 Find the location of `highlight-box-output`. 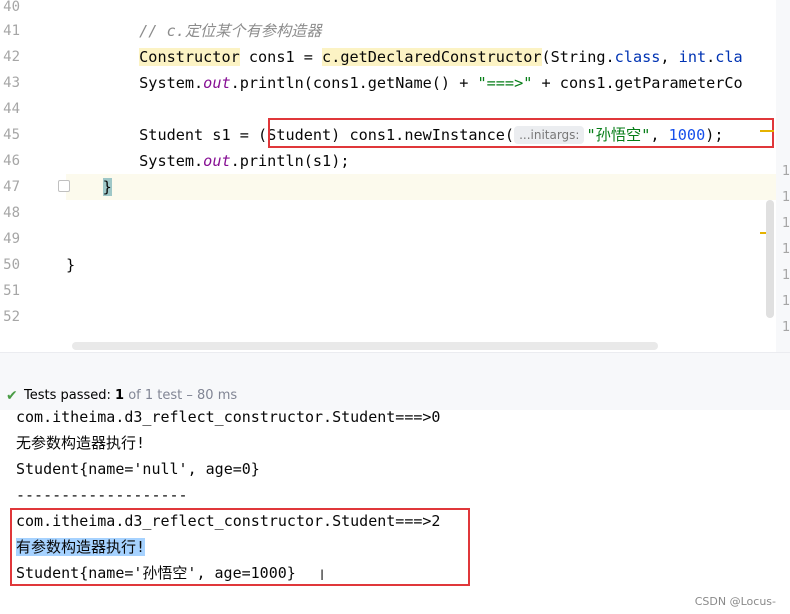

highlight-box-output is located at coordinates (240, 547).